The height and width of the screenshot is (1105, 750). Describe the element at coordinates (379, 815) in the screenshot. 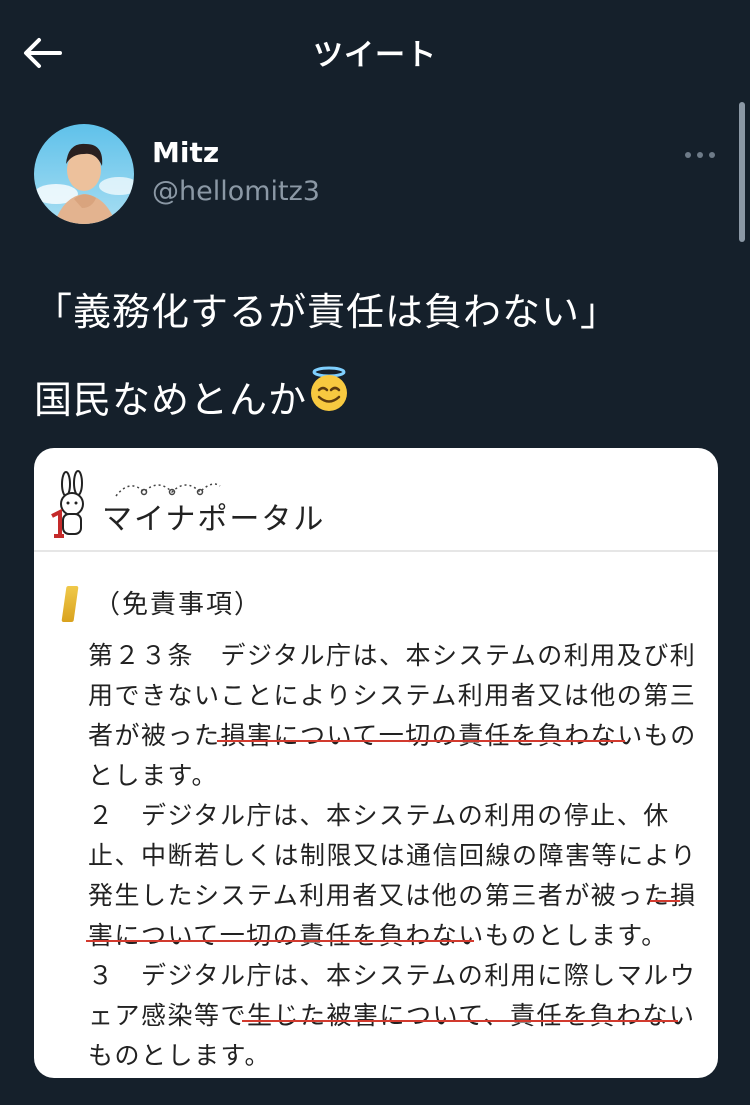

I see `clause-line: ２ デジタル庁は、本システムの利用の停止、休` at that location.